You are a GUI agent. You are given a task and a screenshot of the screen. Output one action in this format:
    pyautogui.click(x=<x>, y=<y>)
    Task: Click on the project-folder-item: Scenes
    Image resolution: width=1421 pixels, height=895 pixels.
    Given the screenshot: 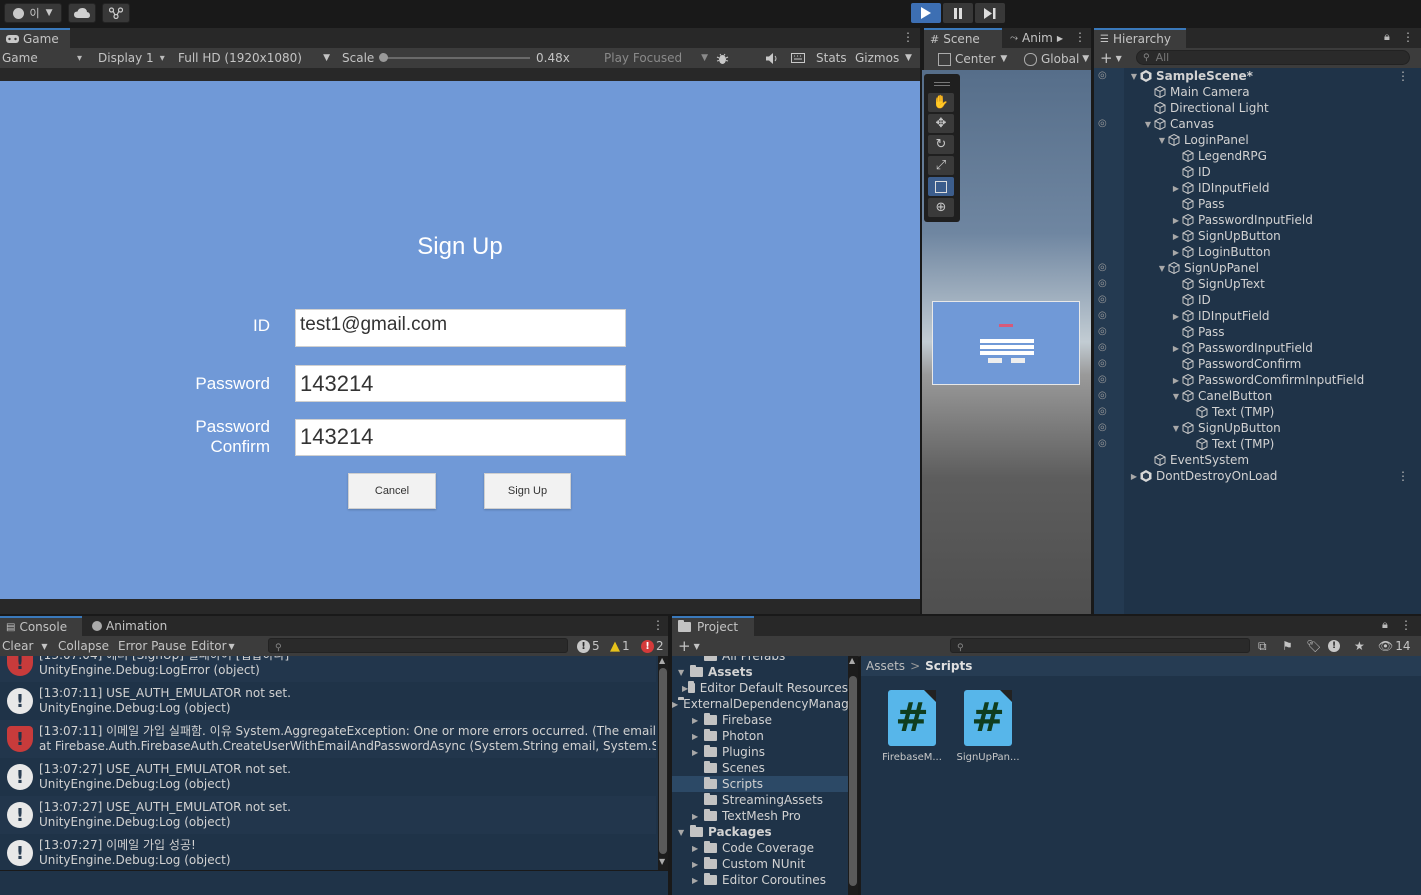 What is the action you would take?
    pyautogui.click(x=760, y=768)
    